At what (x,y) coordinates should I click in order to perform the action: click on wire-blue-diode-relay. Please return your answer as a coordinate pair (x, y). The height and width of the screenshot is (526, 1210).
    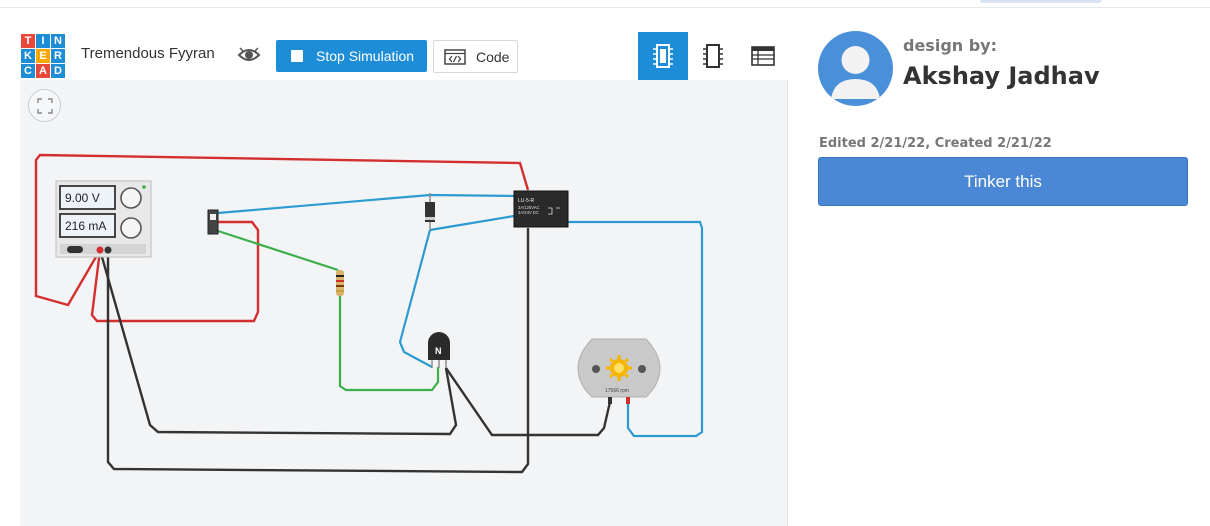
    Looking at the image, I should click on (475, 222).